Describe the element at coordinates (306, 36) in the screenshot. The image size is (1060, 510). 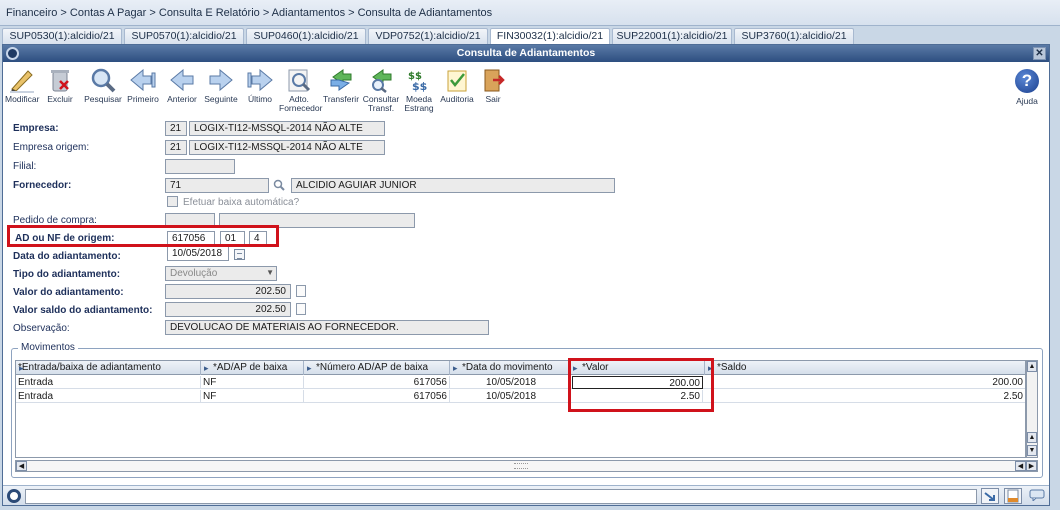
I see `tab-sup0460: SUP0460(1):alcidio/21` at that location.